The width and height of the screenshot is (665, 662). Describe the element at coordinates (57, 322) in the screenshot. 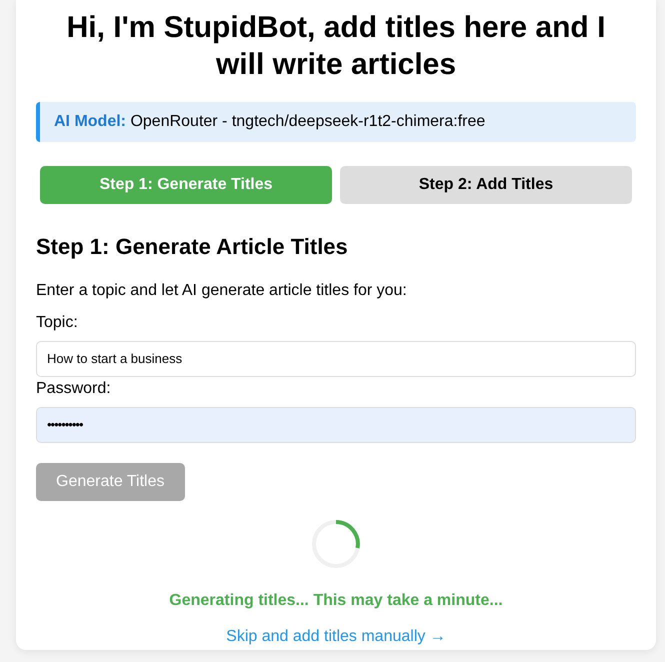

I see `field-label: Topic:` at that location.